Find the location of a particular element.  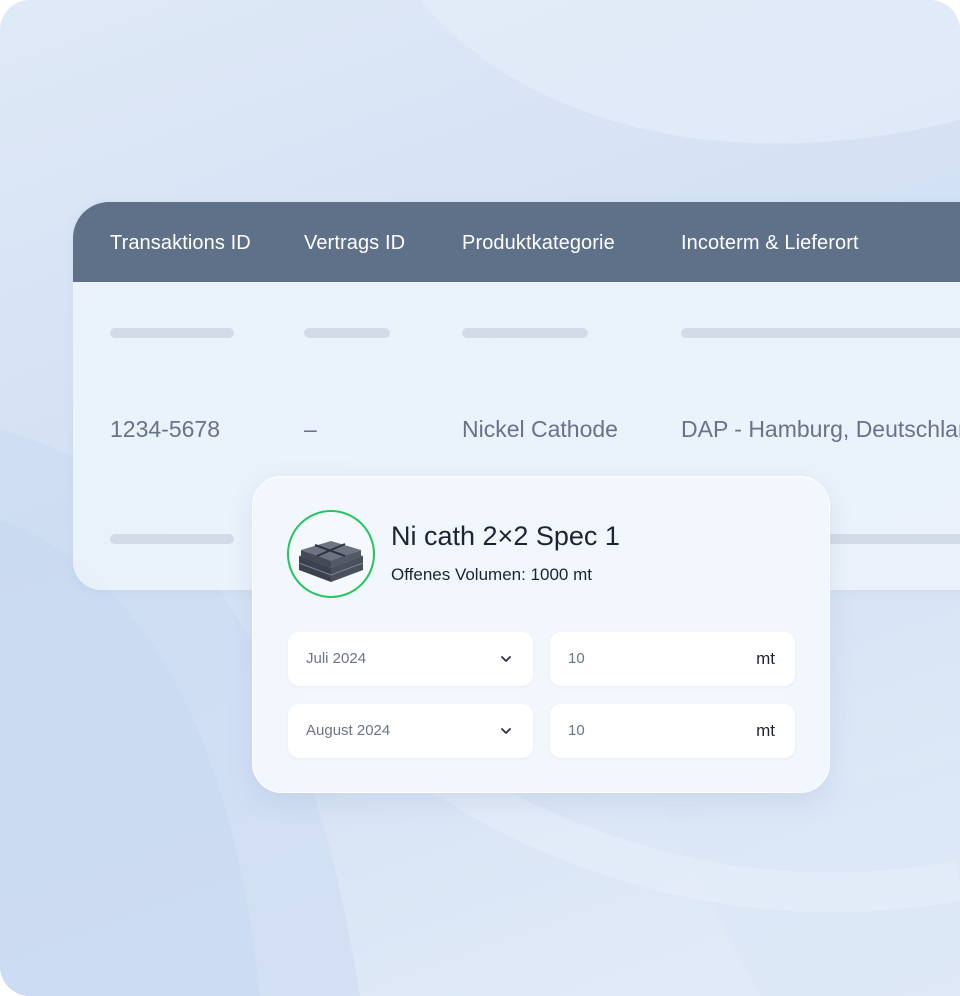

product-image is located at coordinates (331, 554).